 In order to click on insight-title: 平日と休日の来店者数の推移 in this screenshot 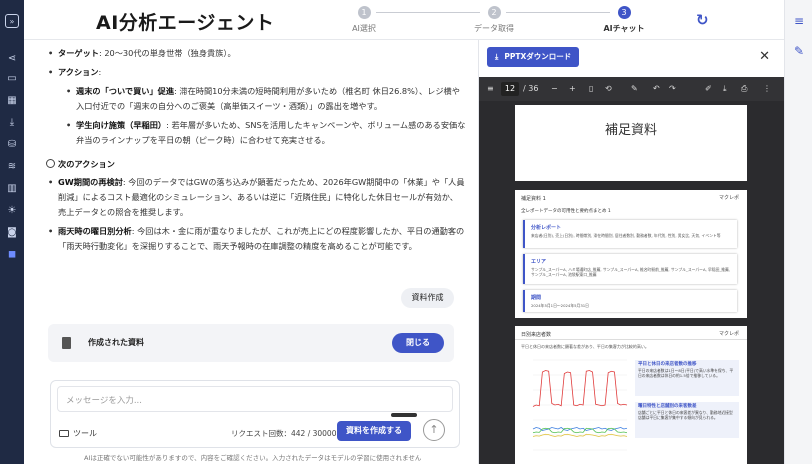, I will do `click(667, 364)`.